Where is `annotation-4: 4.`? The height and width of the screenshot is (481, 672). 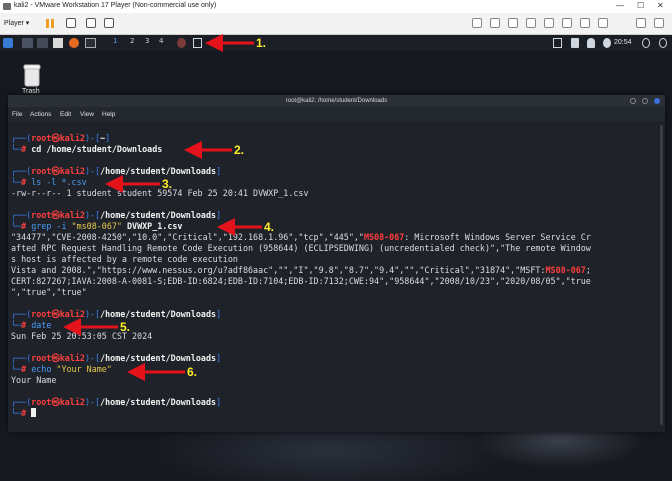 annotation-4: 4. is located at coordinates (269, 227).